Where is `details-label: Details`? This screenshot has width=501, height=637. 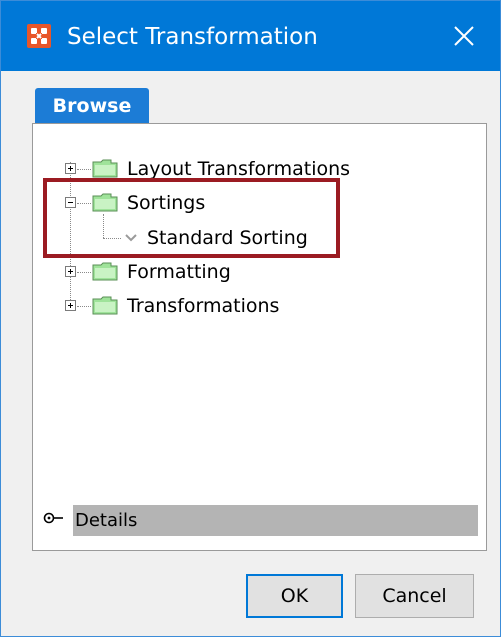
details-label: Details is located at coordinates (106, 520).